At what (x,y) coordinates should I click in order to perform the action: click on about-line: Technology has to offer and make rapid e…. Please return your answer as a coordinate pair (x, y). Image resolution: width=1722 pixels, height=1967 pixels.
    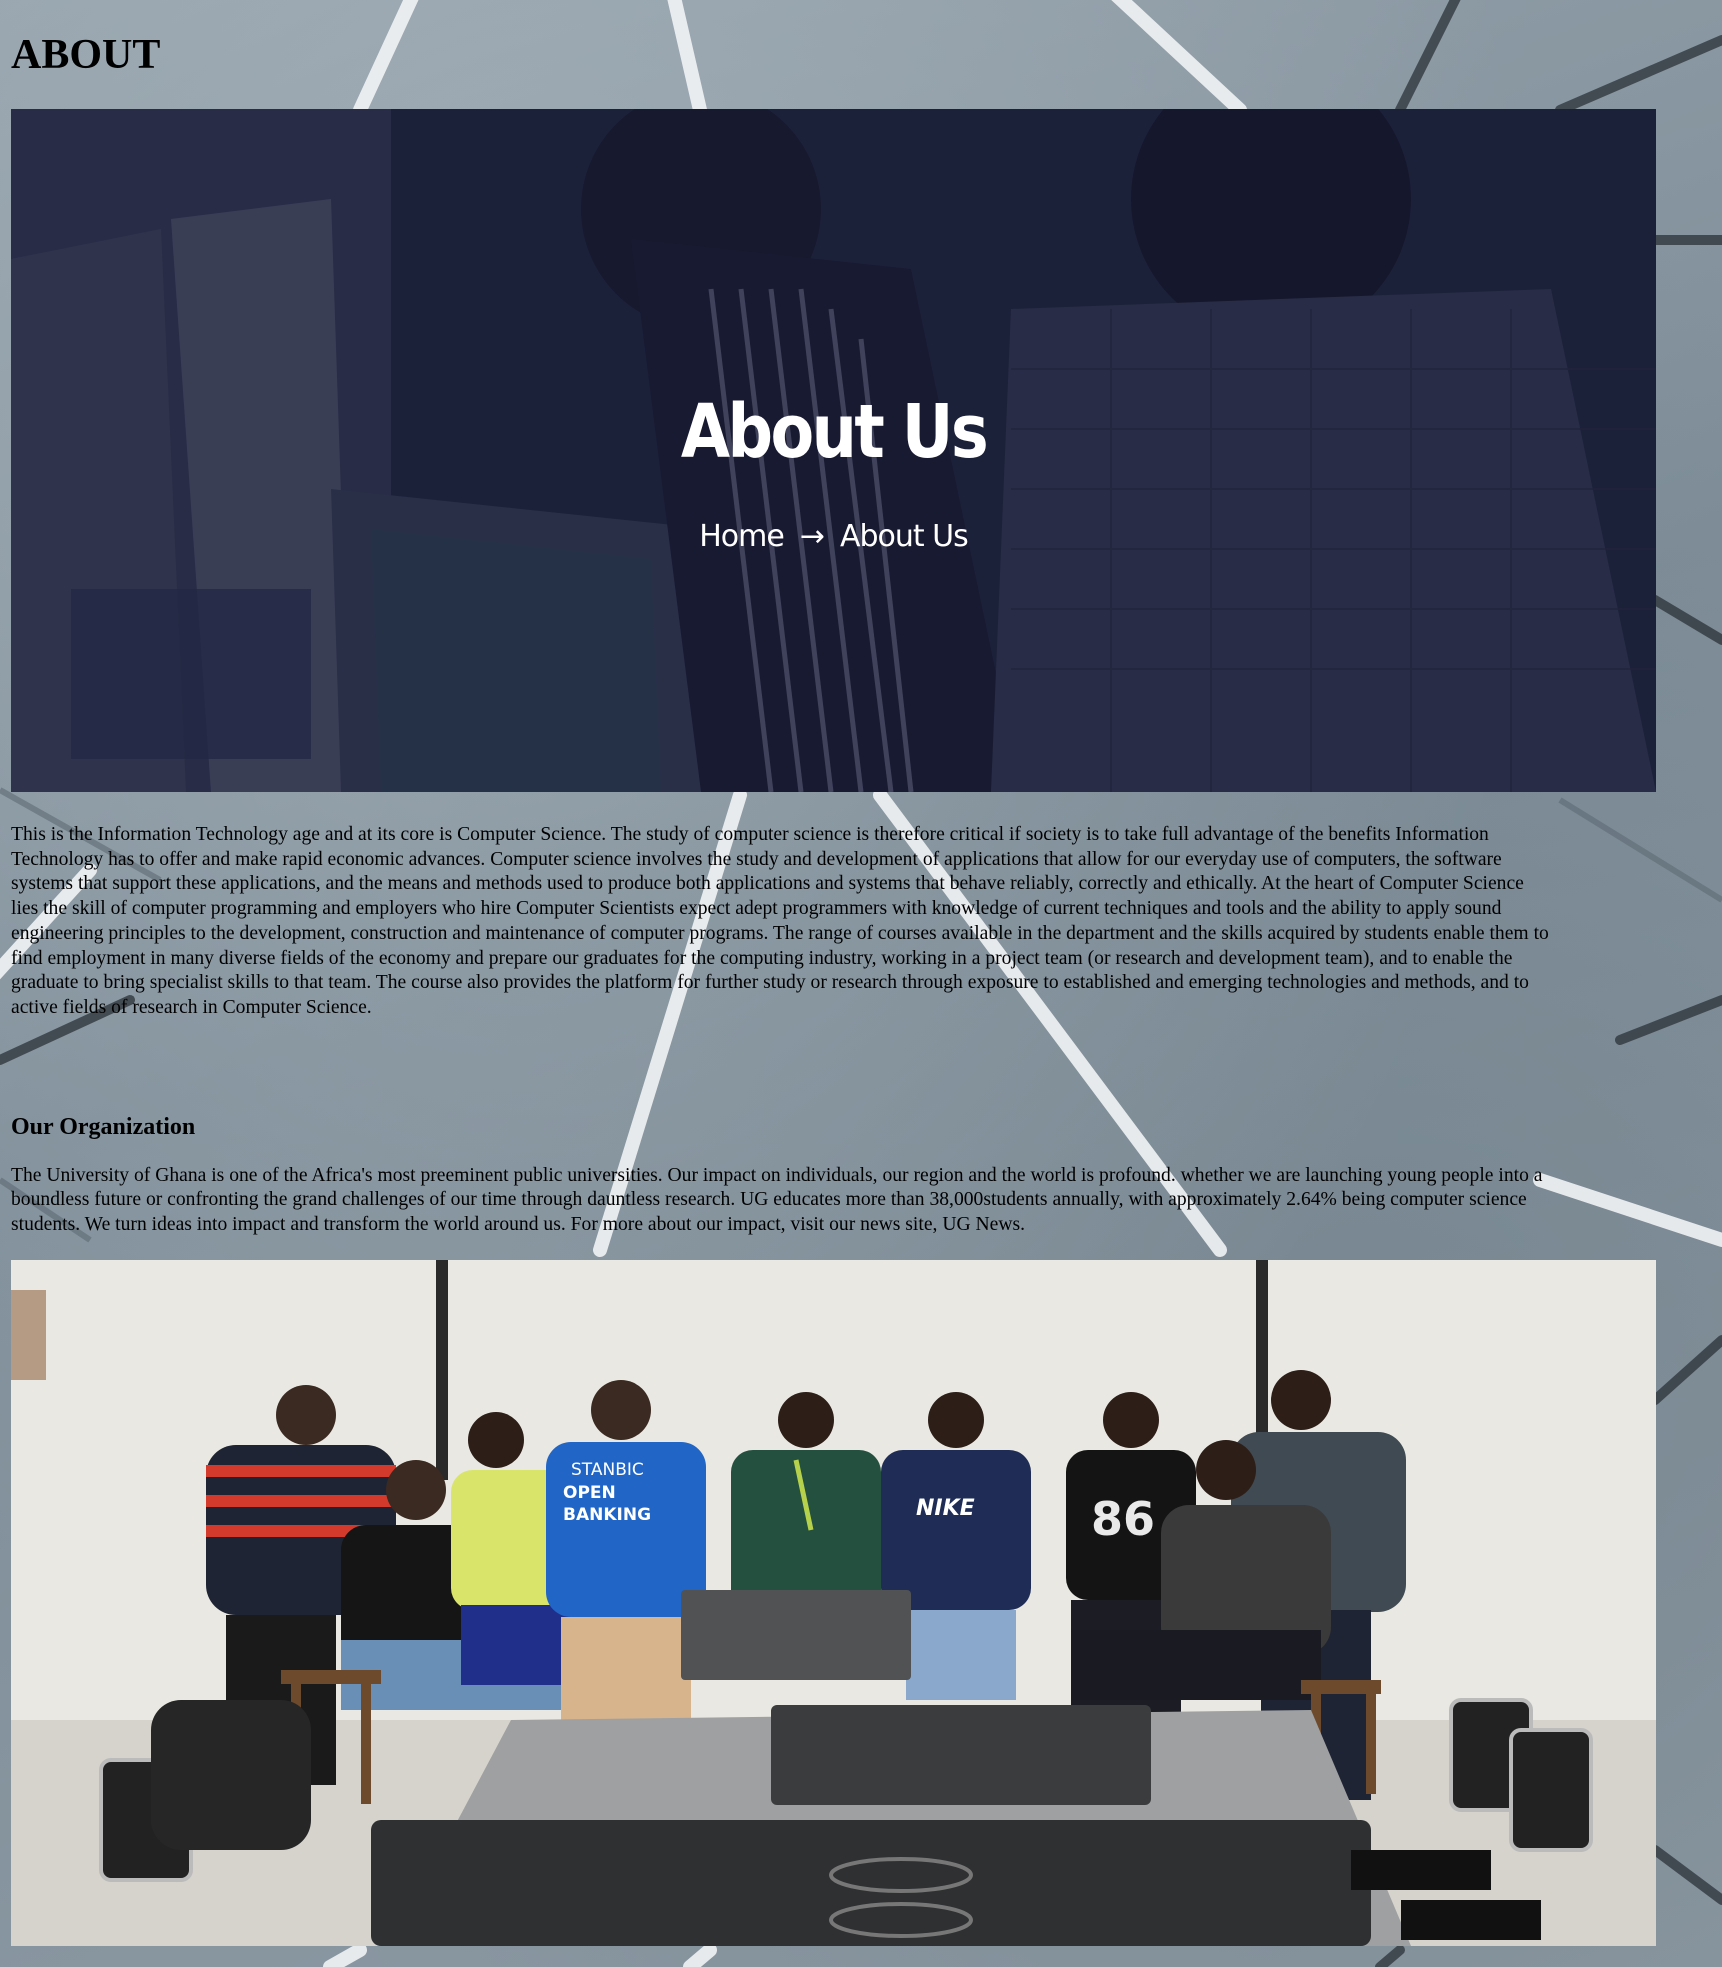
    Looking at the image, I should click on (756, 859).